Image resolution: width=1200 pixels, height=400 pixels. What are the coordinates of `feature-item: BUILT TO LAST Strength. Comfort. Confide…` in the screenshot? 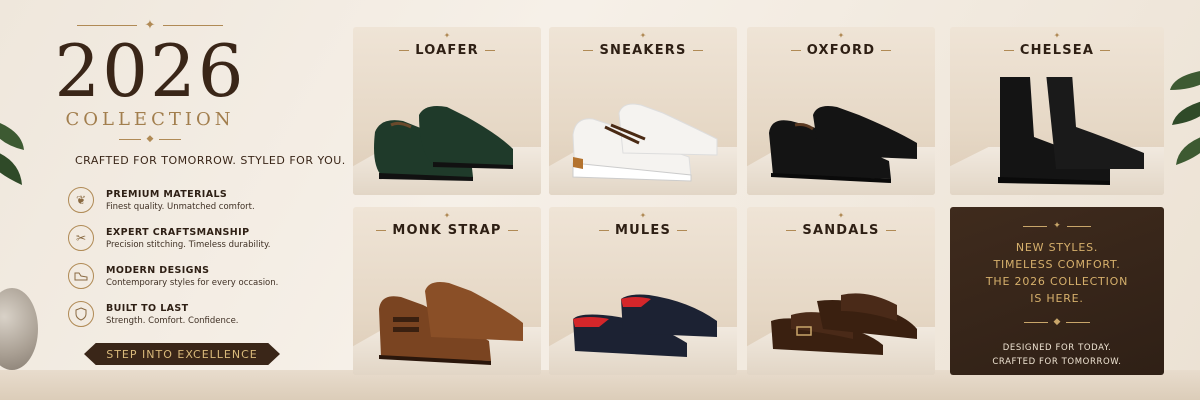 It's located at (199, 314).